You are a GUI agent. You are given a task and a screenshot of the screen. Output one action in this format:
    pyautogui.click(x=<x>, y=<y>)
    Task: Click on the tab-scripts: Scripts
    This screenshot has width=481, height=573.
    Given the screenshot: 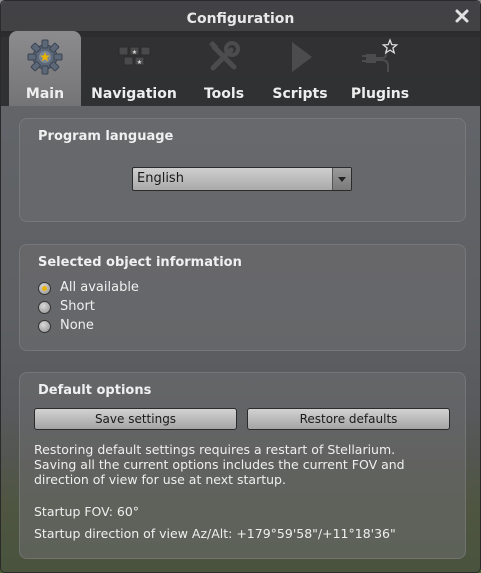 What is the action you would take?
    pyautogui.click(x=300, y=68)
    